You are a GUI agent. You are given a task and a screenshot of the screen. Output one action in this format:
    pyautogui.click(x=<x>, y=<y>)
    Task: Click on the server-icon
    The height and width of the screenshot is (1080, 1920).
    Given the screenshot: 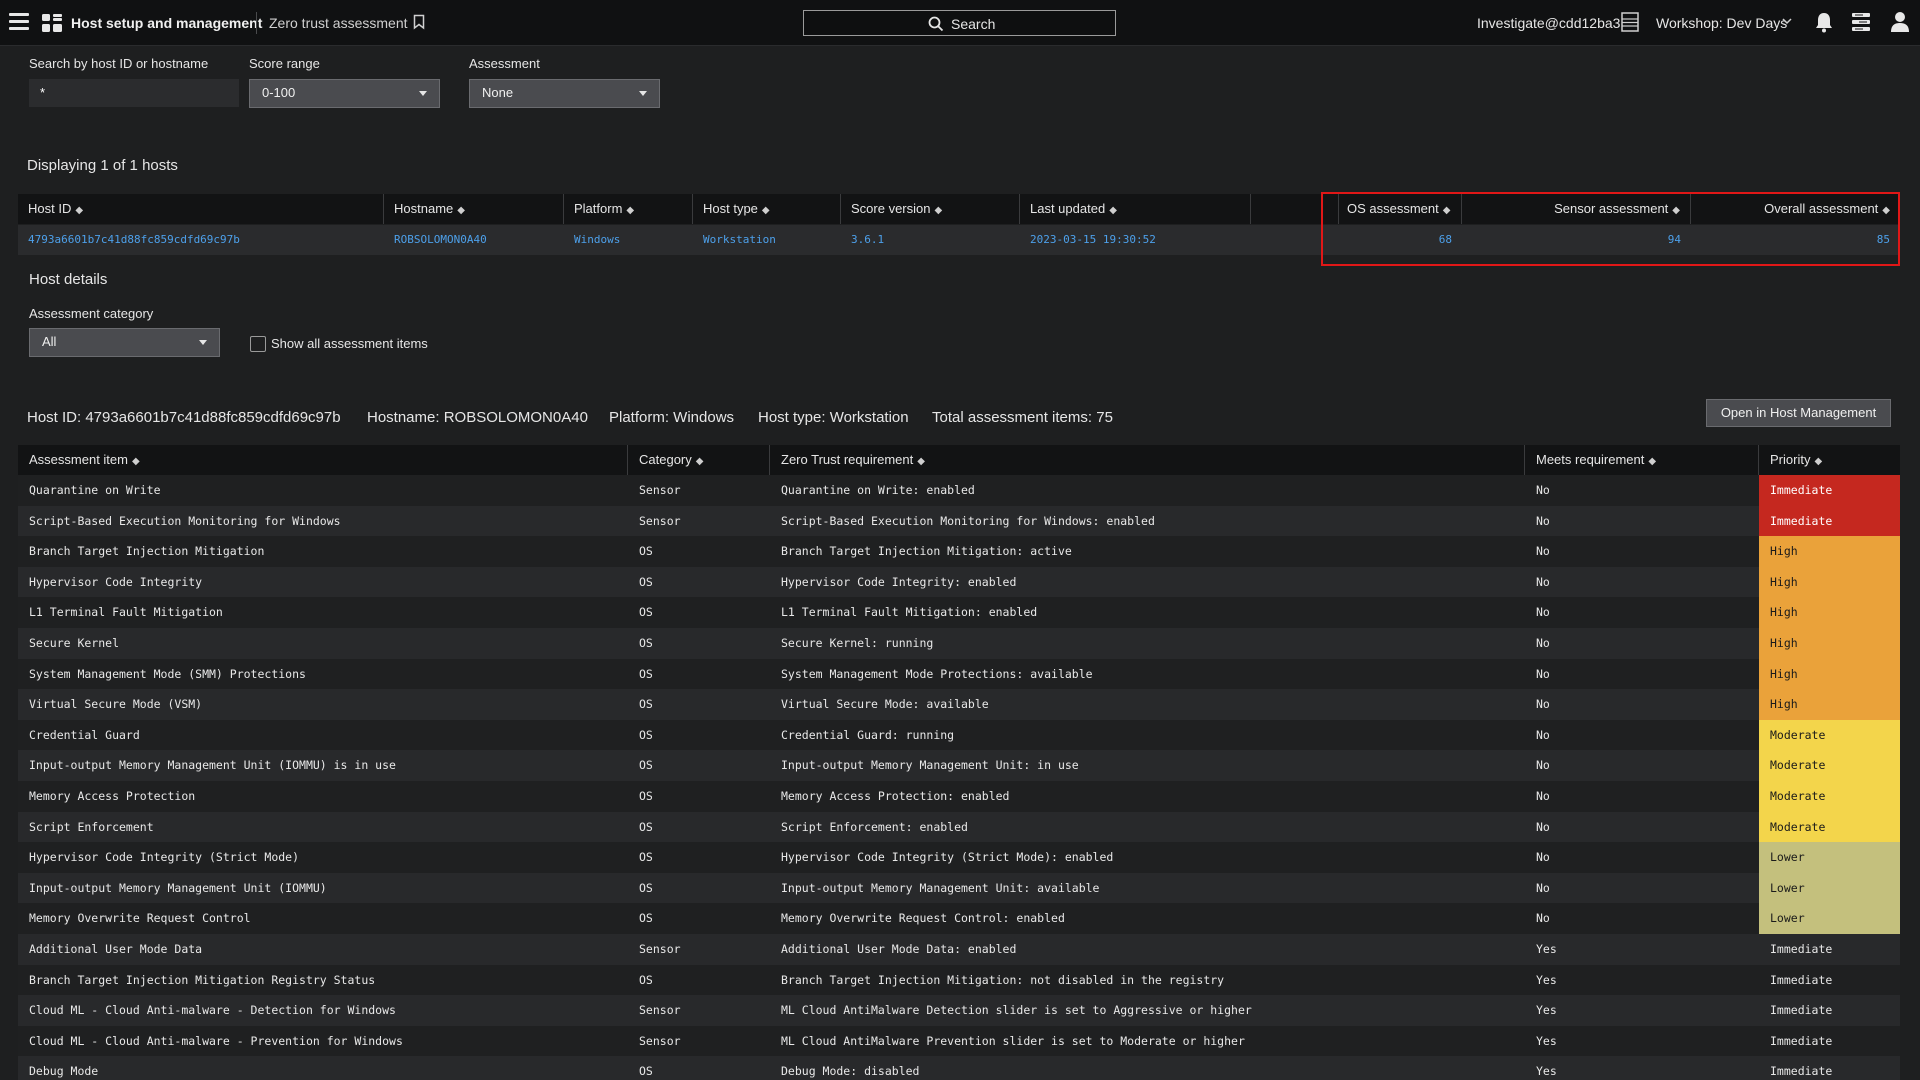 What is the action you would take?
    pyautogui.click(x=1630, y=22)
    